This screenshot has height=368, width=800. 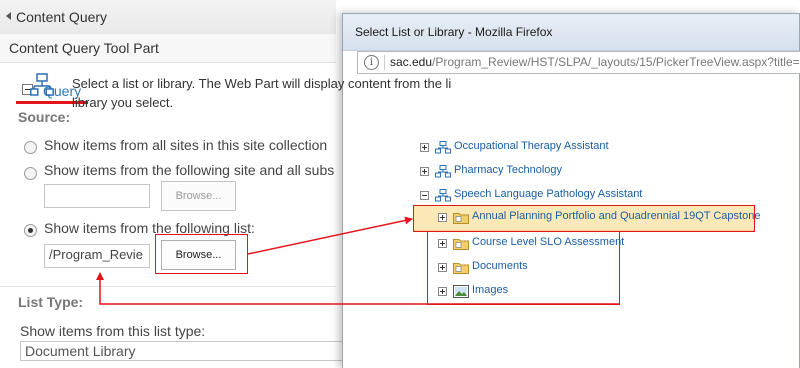 What do you see at coordinates (330, 235) in the screenshot?
I see `browse-to-library-arrow` at bounding box center [330, 235].